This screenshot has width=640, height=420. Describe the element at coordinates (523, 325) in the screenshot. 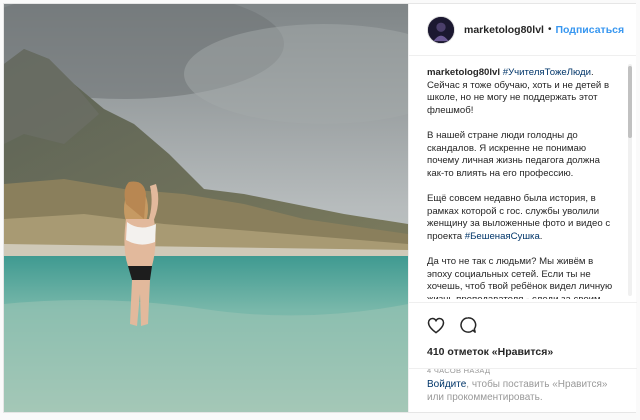

I see `action-icons` at that location.